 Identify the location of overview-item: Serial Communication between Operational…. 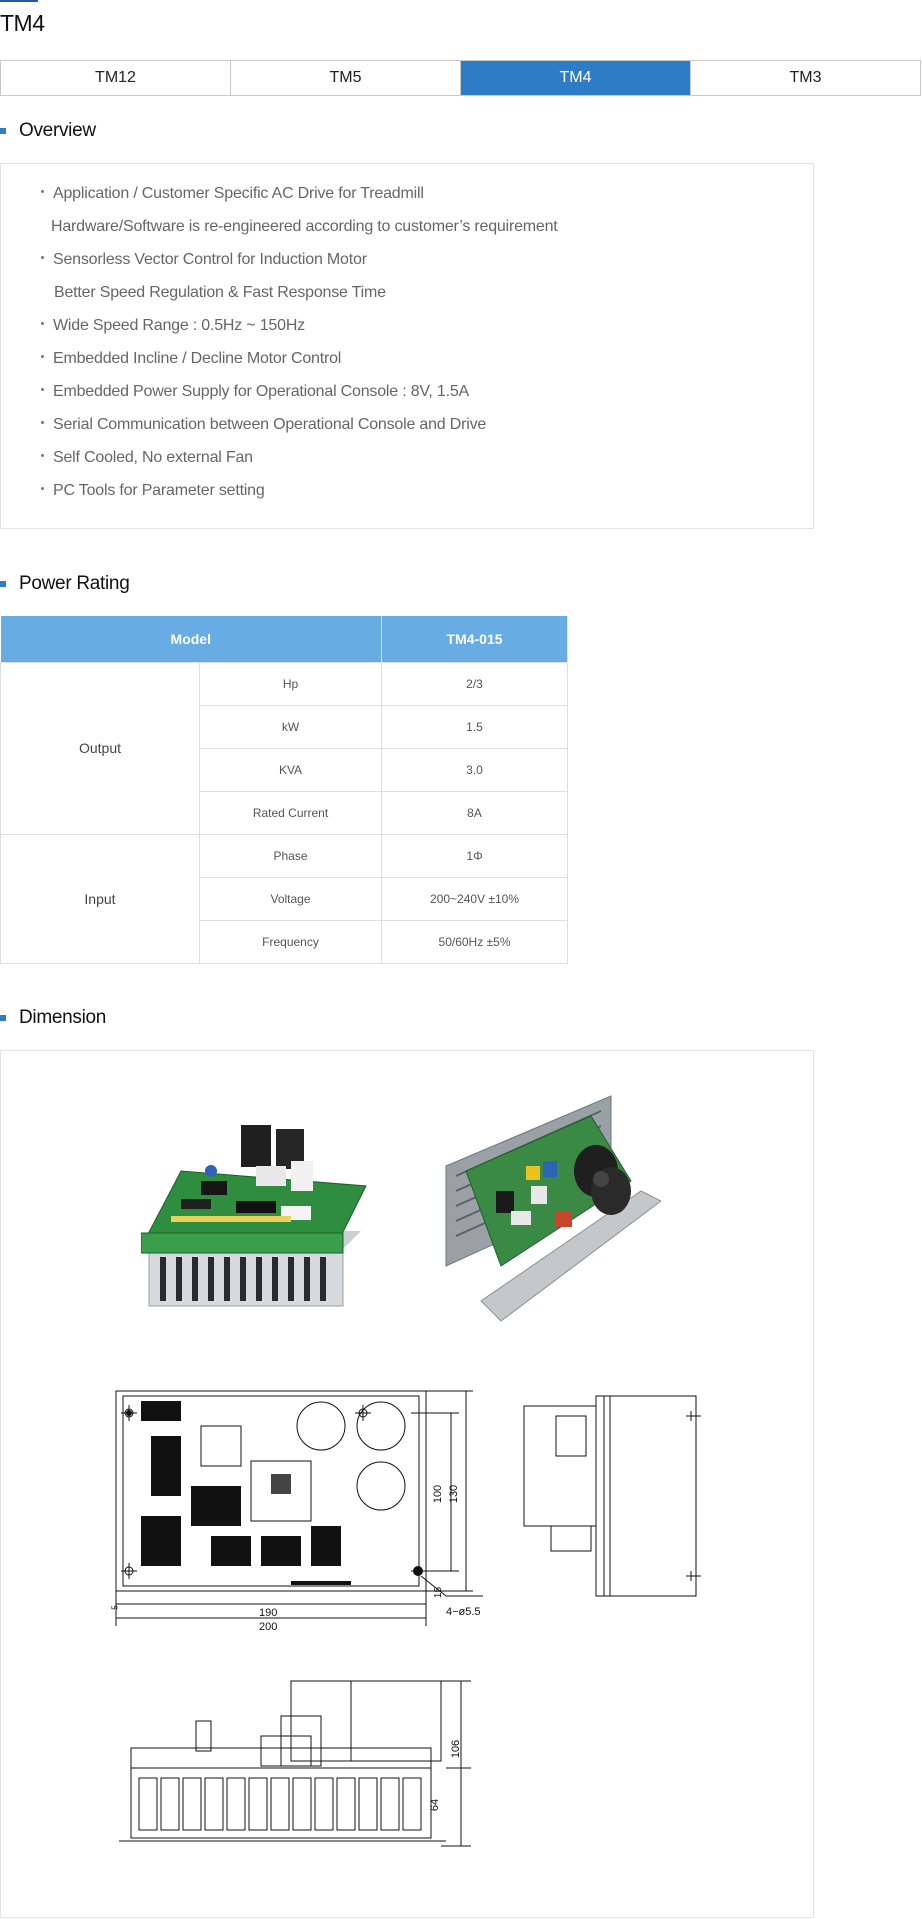
(263, 425).